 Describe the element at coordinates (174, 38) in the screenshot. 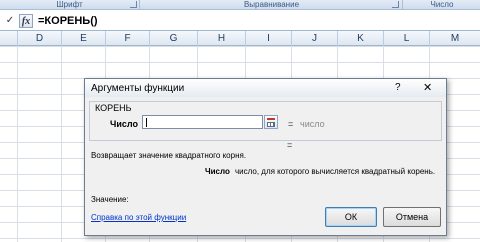

I see `column-header-g: G` at that location.